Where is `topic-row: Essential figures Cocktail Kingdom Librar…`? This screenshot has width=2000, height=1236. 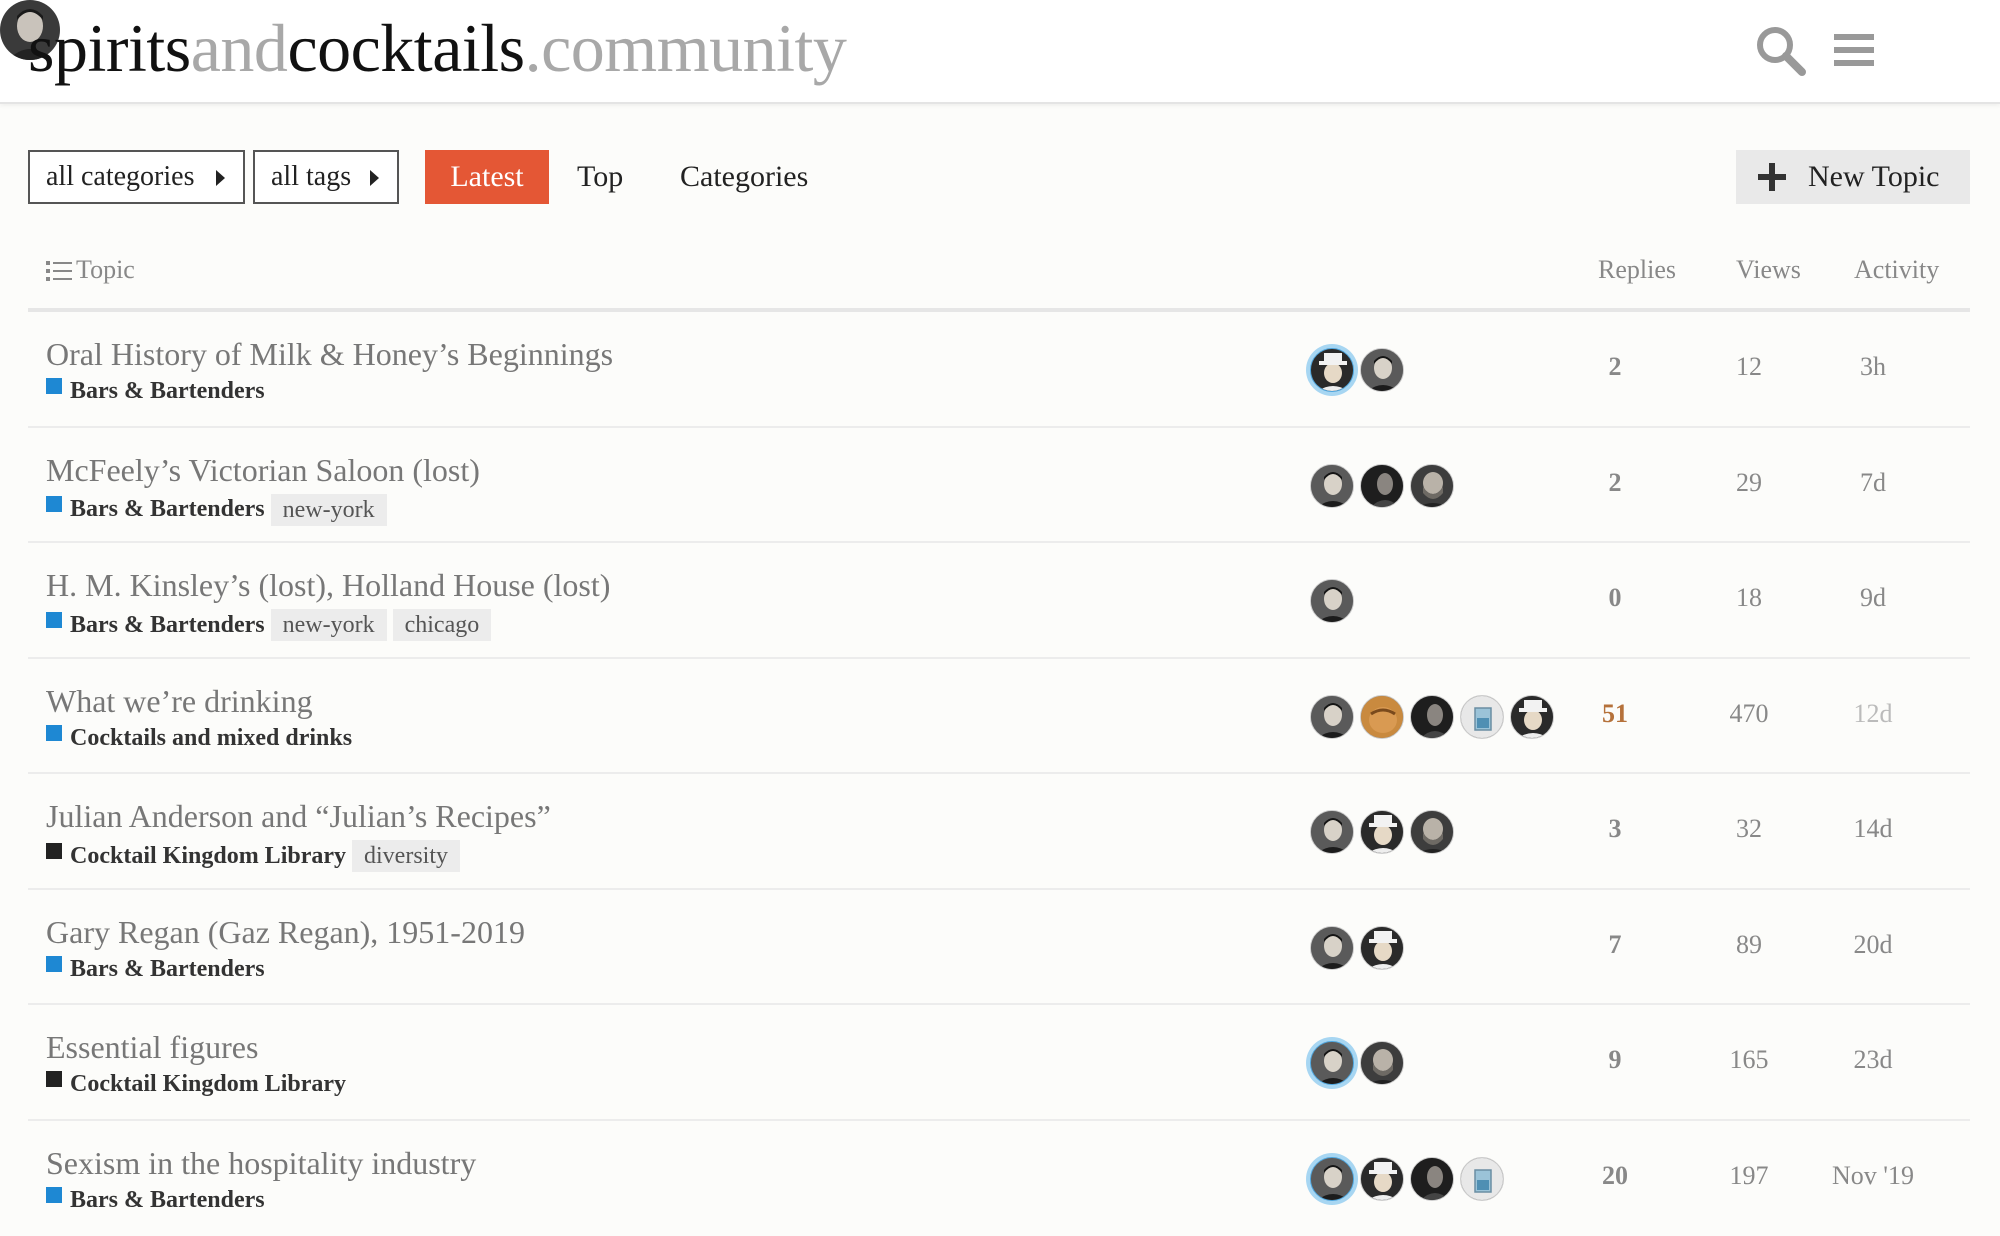 topic-row: Essential figures Cocktail Kingdom Librar… is located at coordinates (999, 1063).